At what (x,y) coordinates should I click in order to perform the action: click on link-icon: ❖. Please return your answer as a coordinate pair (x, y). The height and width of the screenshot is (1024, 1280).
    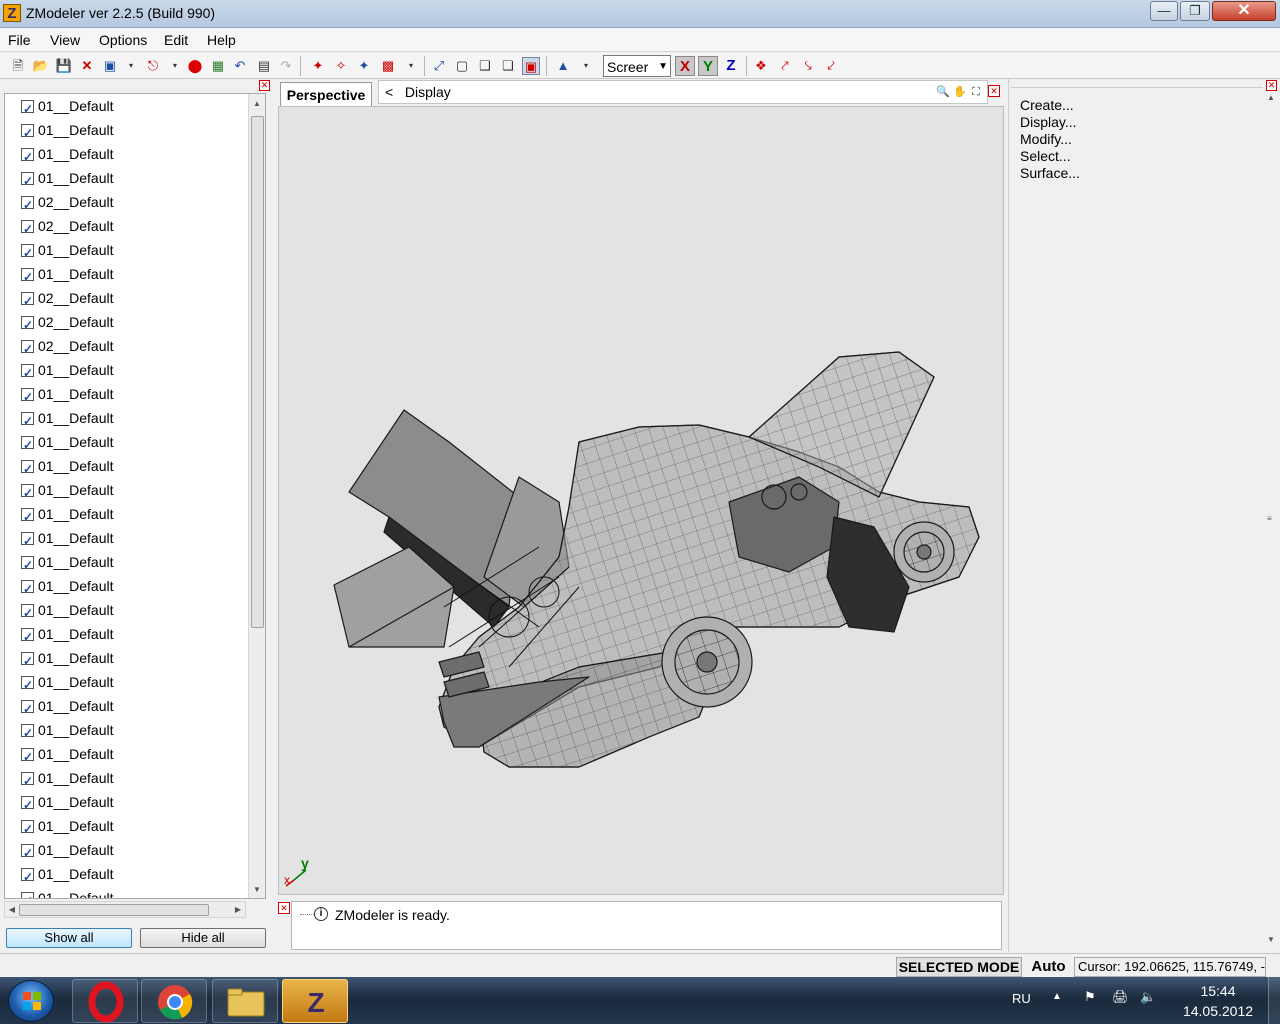
    Looking at the image, I should click on (761, 66).